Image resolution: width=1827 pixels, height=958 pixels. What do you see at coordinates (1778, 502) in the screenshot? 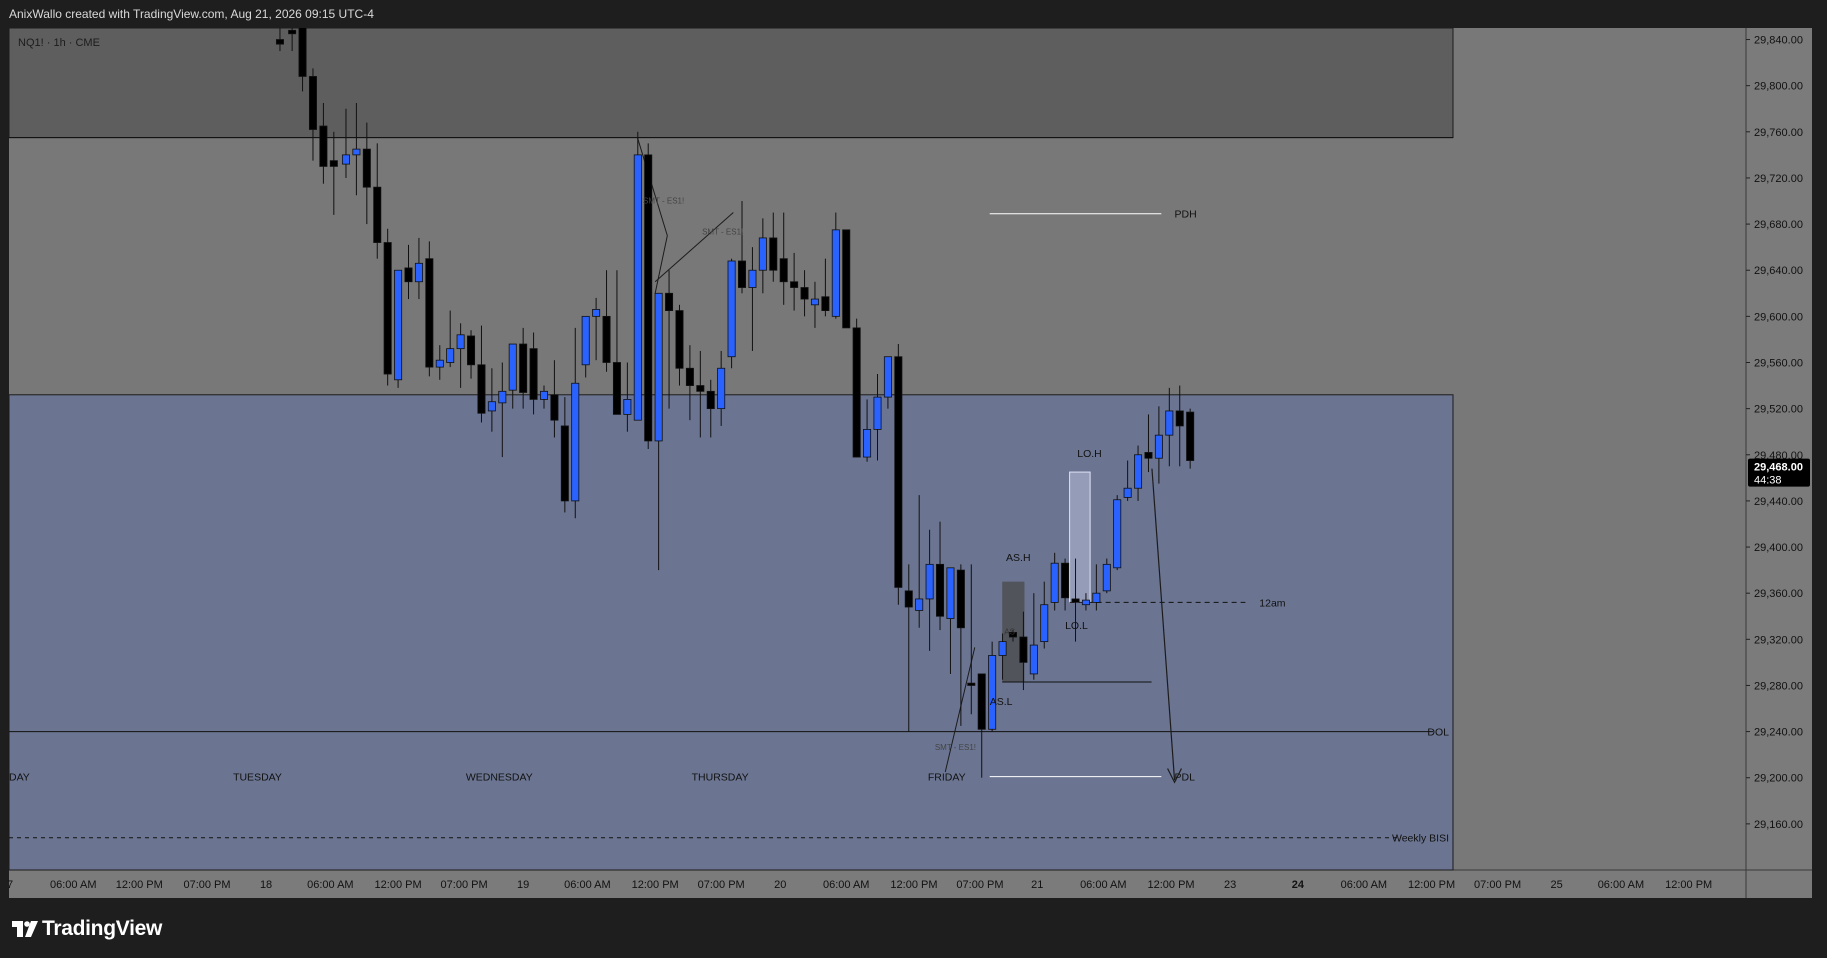
I see `price-tick-label: 29,440.00` at bounding box center [1778, 502].